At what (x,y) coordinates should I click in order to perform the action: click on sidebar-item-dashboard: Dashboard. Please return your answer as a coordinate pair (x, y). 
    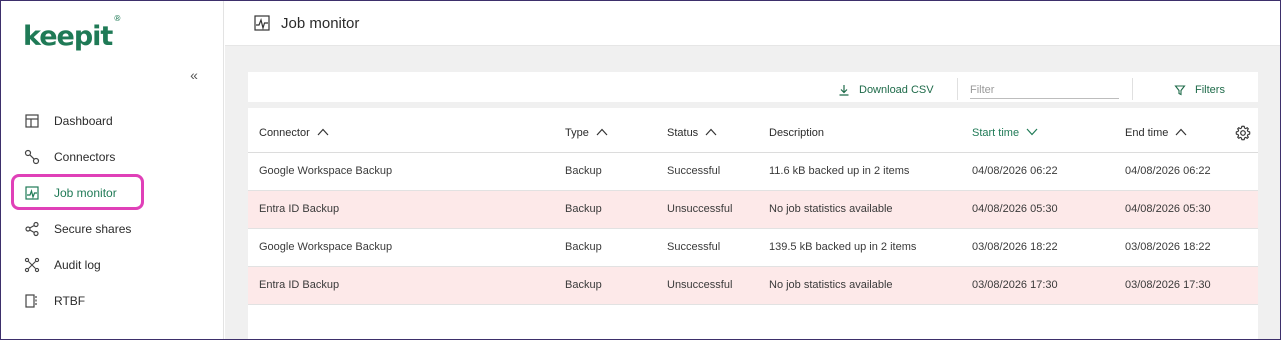
    Looking at the image, I should click on (113, 121).